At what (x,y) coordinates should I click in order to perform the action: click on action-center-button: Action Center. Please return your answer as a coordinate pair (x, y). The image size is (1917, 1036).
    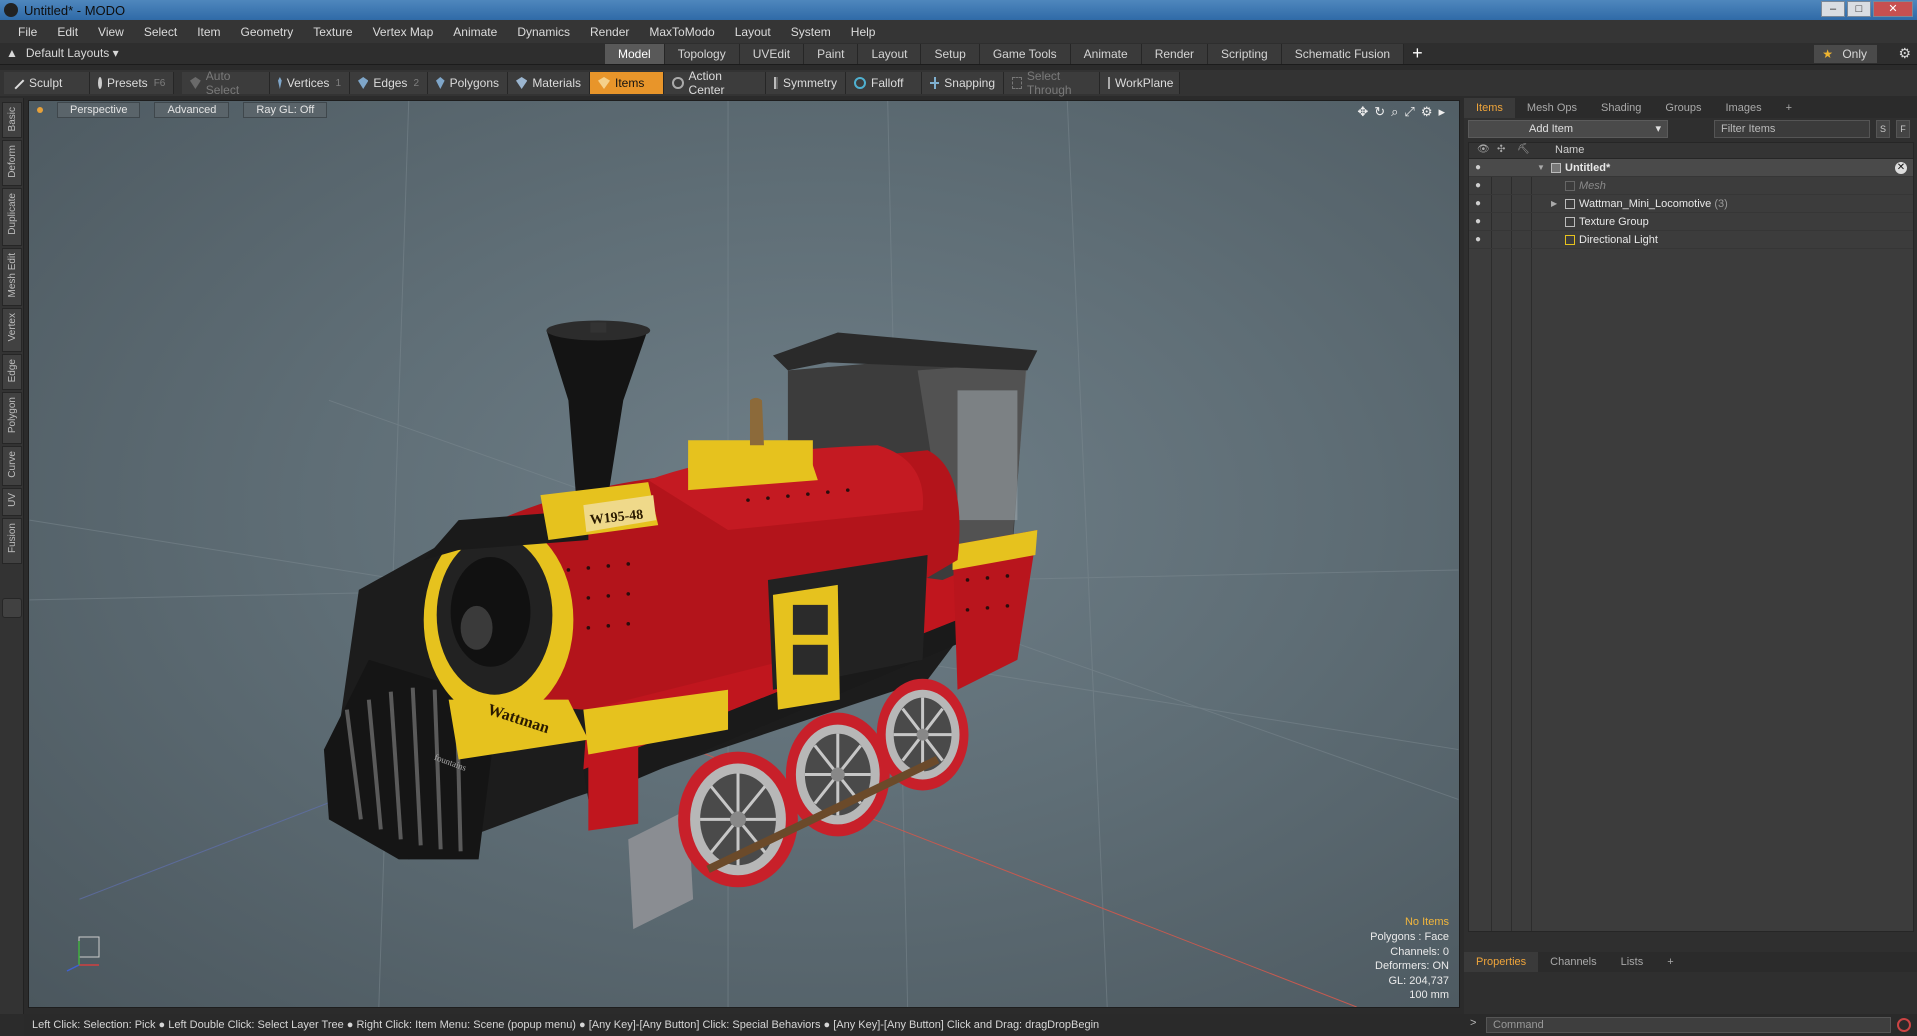
    Looking at the image, I should click on (715, 83).